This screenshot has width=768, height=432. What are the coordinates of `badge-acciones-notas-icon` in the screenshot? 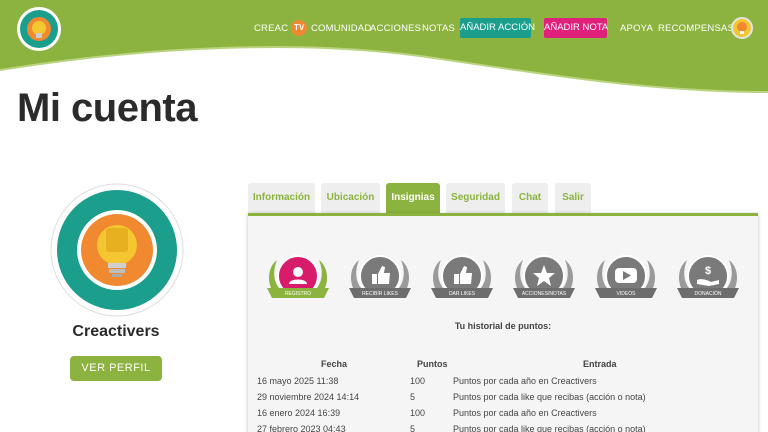 It's located at (544, 276).